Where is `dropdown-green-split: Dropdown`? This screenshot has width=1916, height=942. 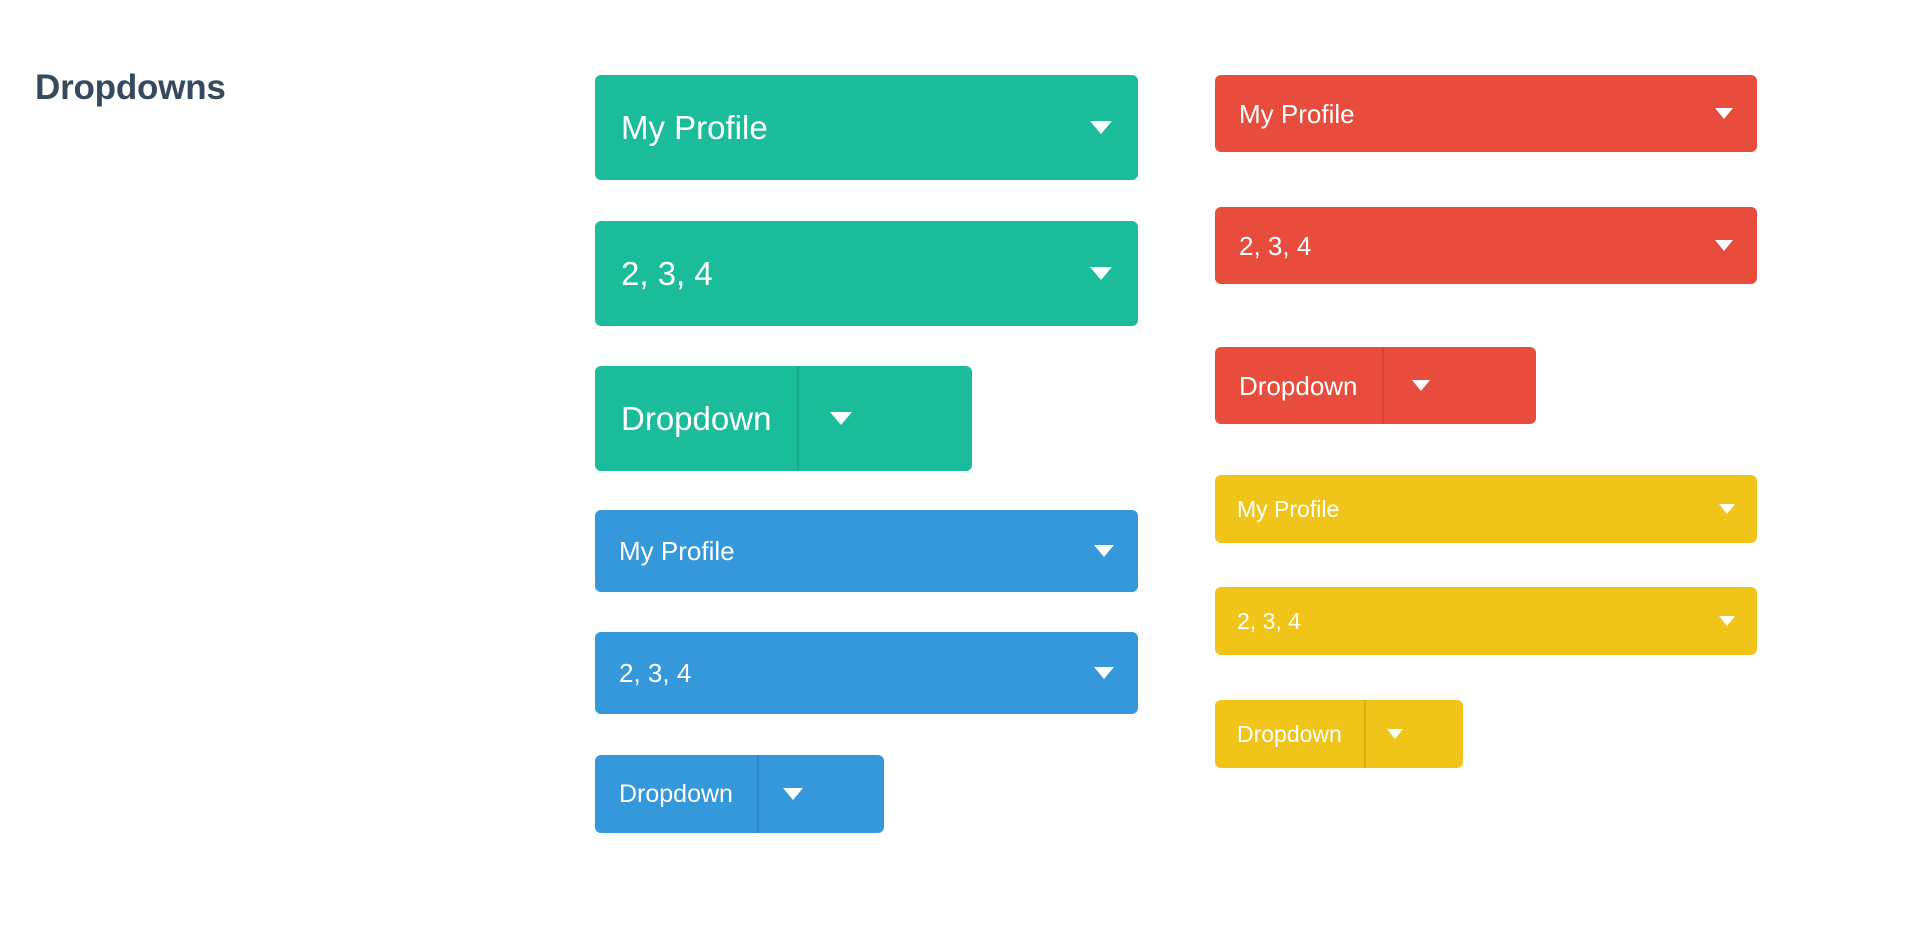 dropdown-green-split: Dropdown is located at coordinates (783, 418).